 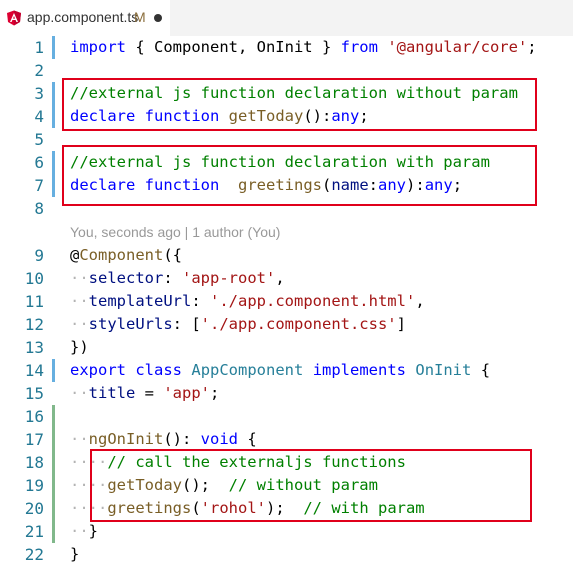 I want to click on code-text: ··styleUrls: ['./app.component.css'], so click(x=238, y=324).